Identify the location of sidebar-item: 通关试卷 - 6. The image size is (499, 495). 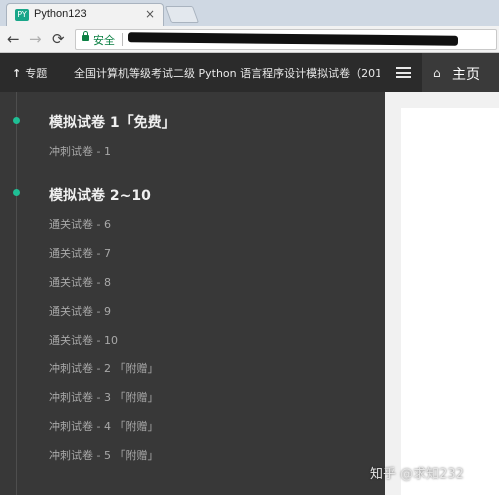
(80, 224).